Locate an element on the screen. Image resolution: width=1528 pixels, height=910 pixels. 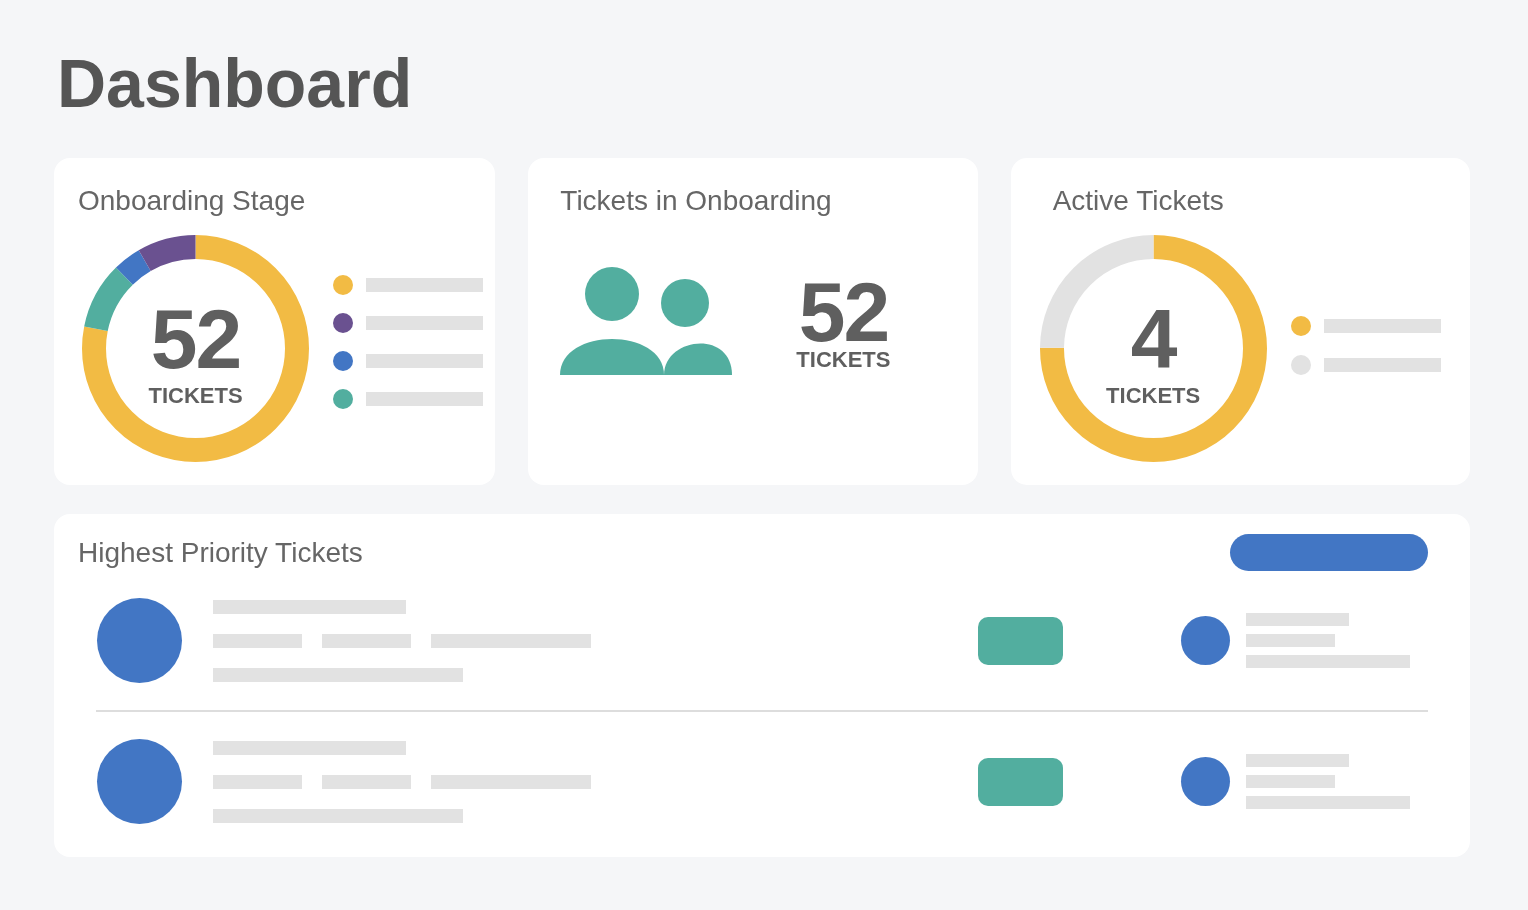
action-button is located at coordinates (1329, 552).